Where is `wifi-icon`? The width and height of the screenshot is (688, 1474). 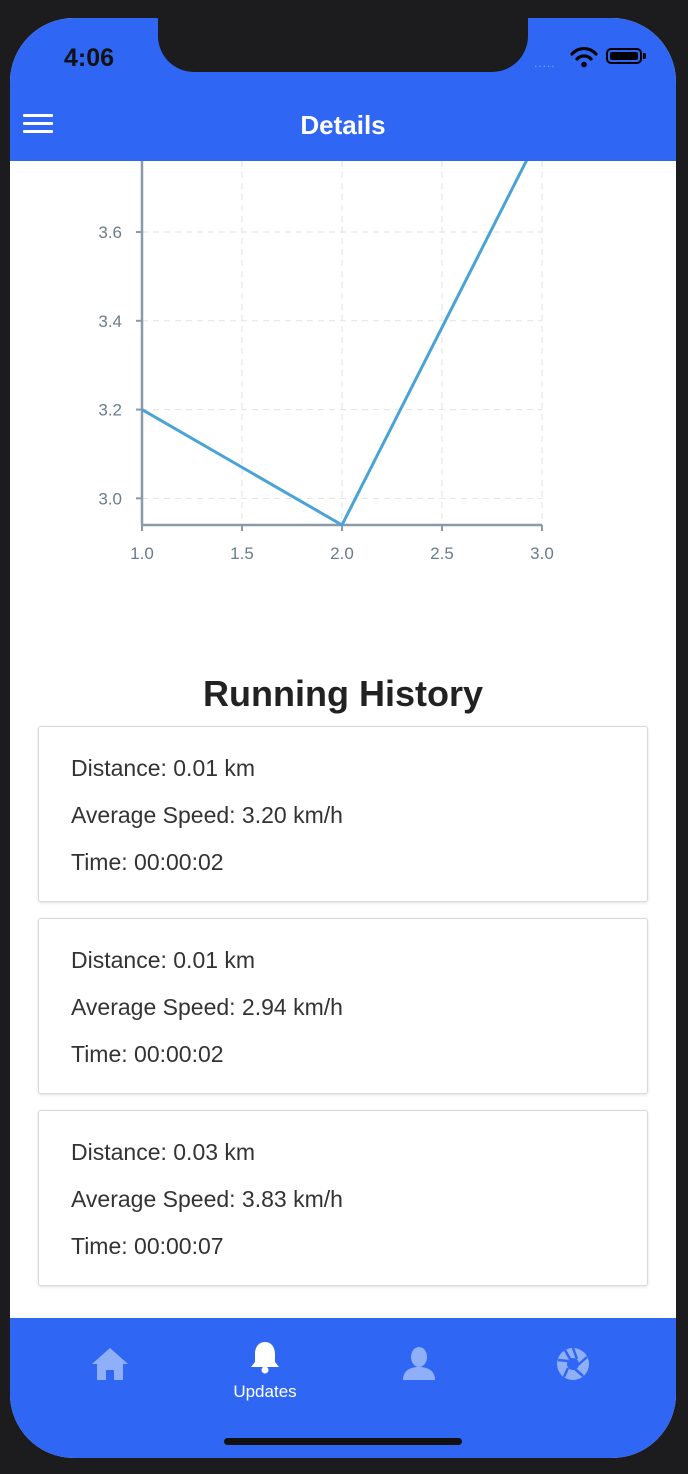
wifi-icon is located at coordinates (584, 57).